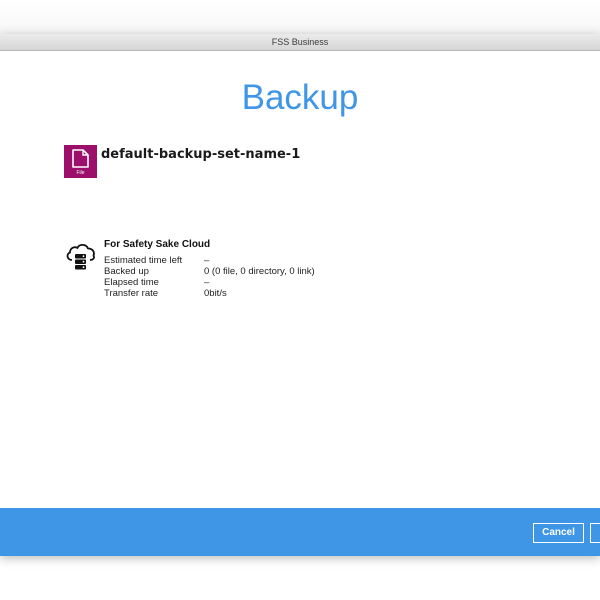  What do you see at coordinates (215, 293) in the screenshot?
I see `stat-value: 0bit/s` at bounding box center [215, 293].